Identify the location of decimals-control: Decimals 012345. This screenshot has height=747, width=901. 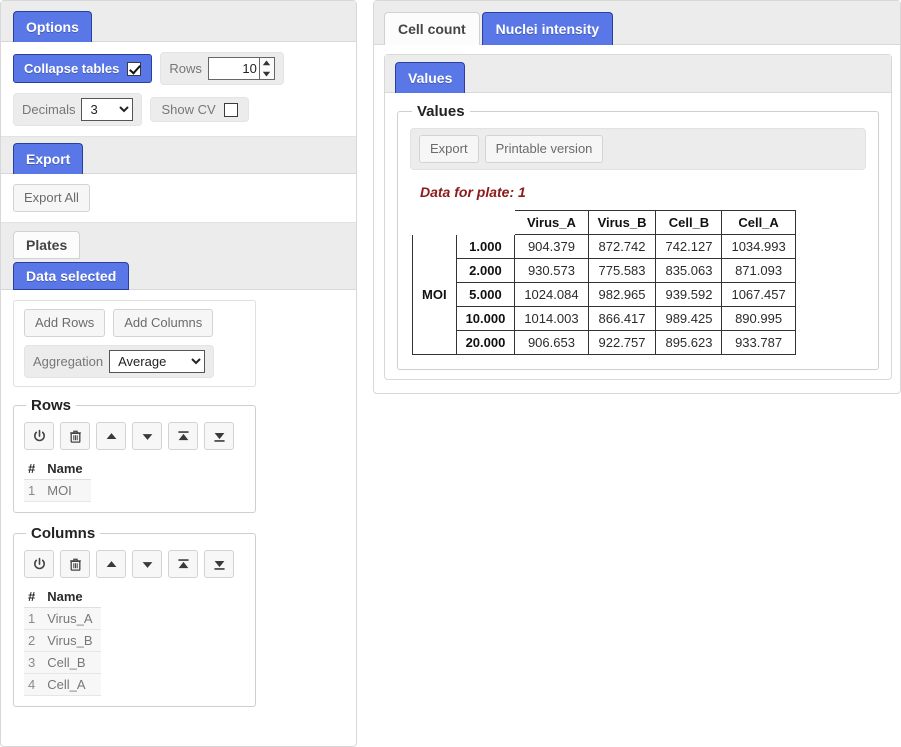
(78, 109).